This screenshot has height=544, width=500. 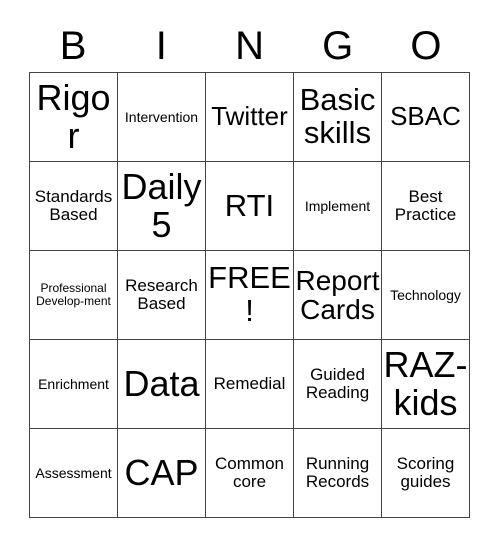 I want to click on bingo-cell-label: Basic skills, so click(x=337, y=116).